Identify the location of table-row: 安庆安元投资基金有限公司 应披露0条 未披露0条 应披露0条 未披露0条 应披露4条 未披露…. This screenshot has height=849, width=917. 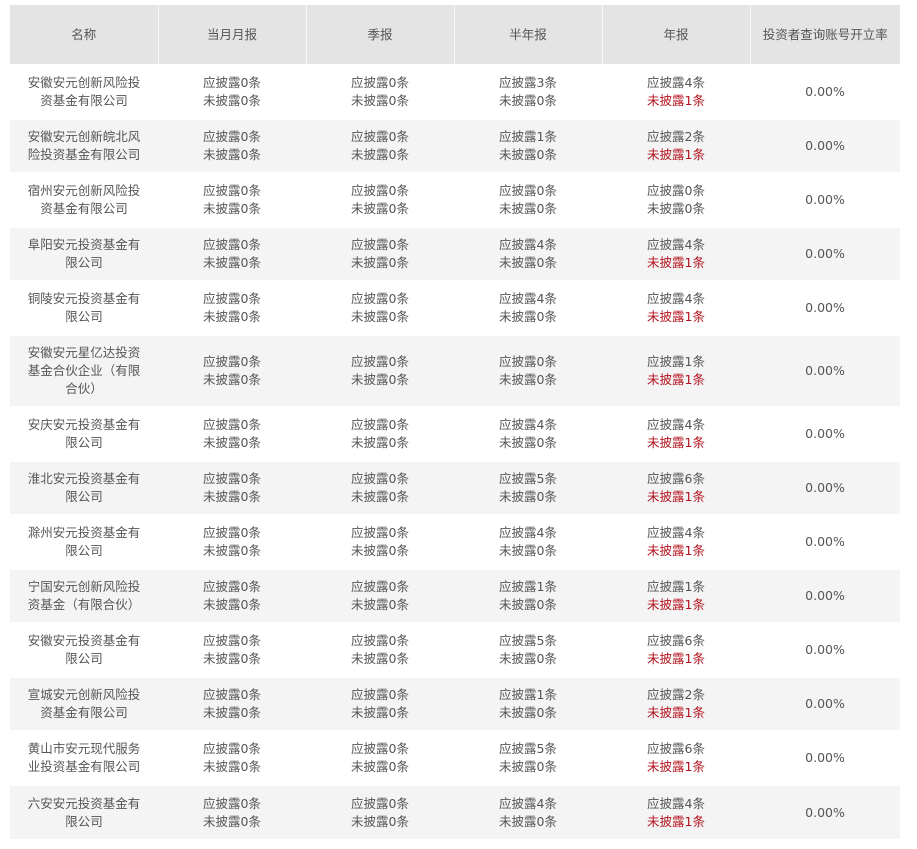
(455, 433).